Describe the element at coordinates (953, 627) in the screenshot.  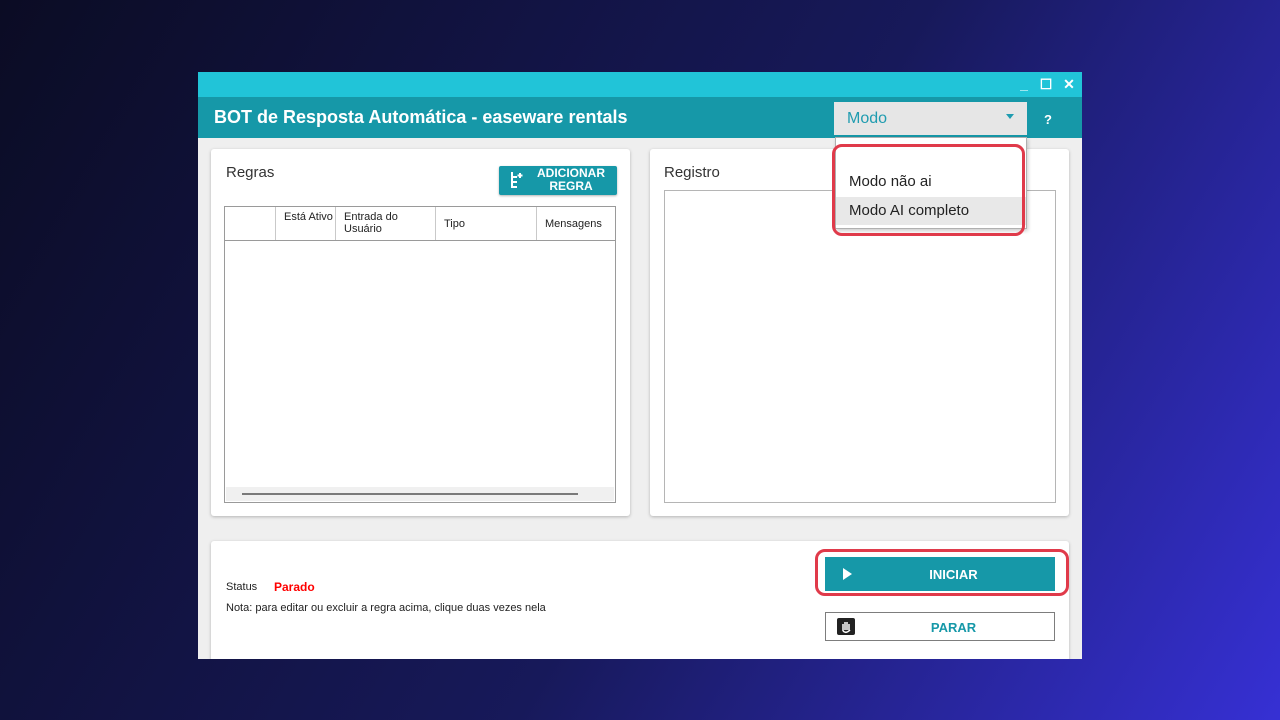
I see `stop-button-label: PARAR` at that location.